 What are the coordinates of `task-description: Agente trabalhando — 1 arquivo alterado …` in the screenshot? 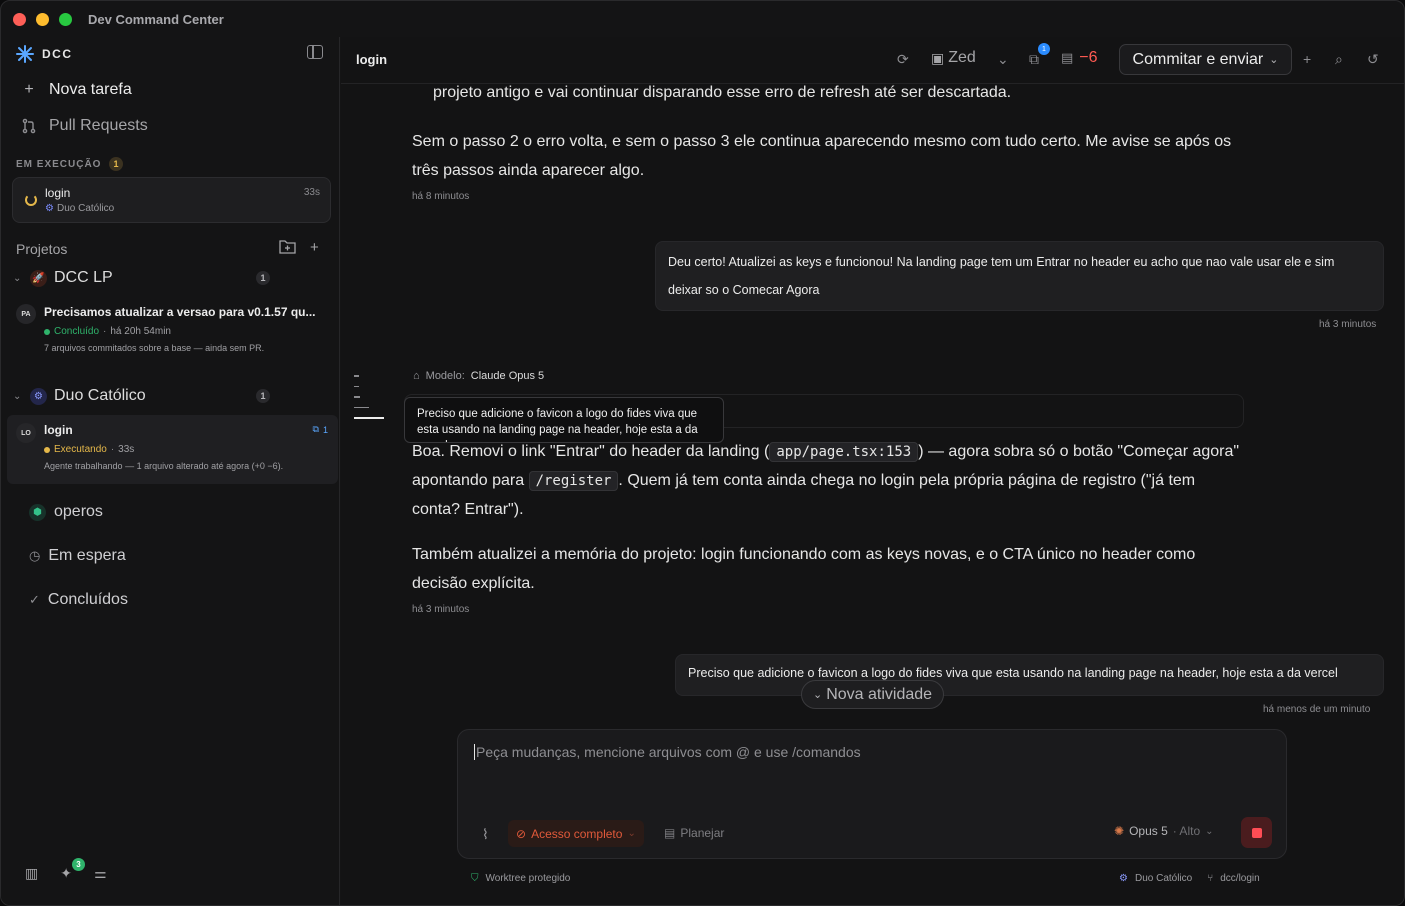 It's located at (164, 466).